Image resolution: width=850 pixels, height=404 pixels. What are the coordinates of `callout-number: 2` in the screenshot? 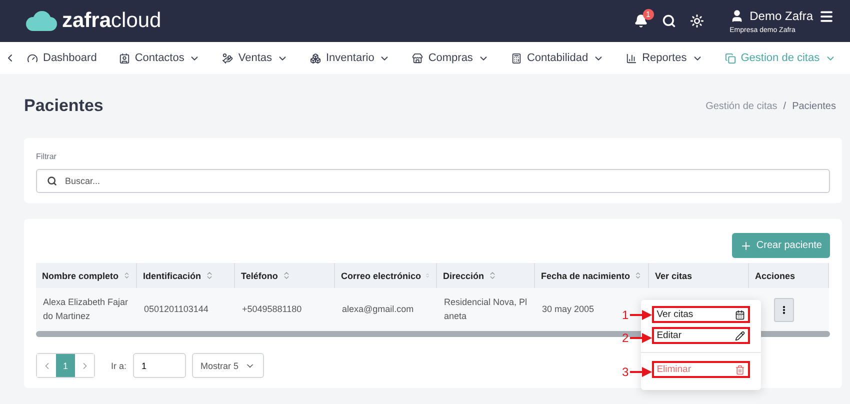 It's located at (625, 337).